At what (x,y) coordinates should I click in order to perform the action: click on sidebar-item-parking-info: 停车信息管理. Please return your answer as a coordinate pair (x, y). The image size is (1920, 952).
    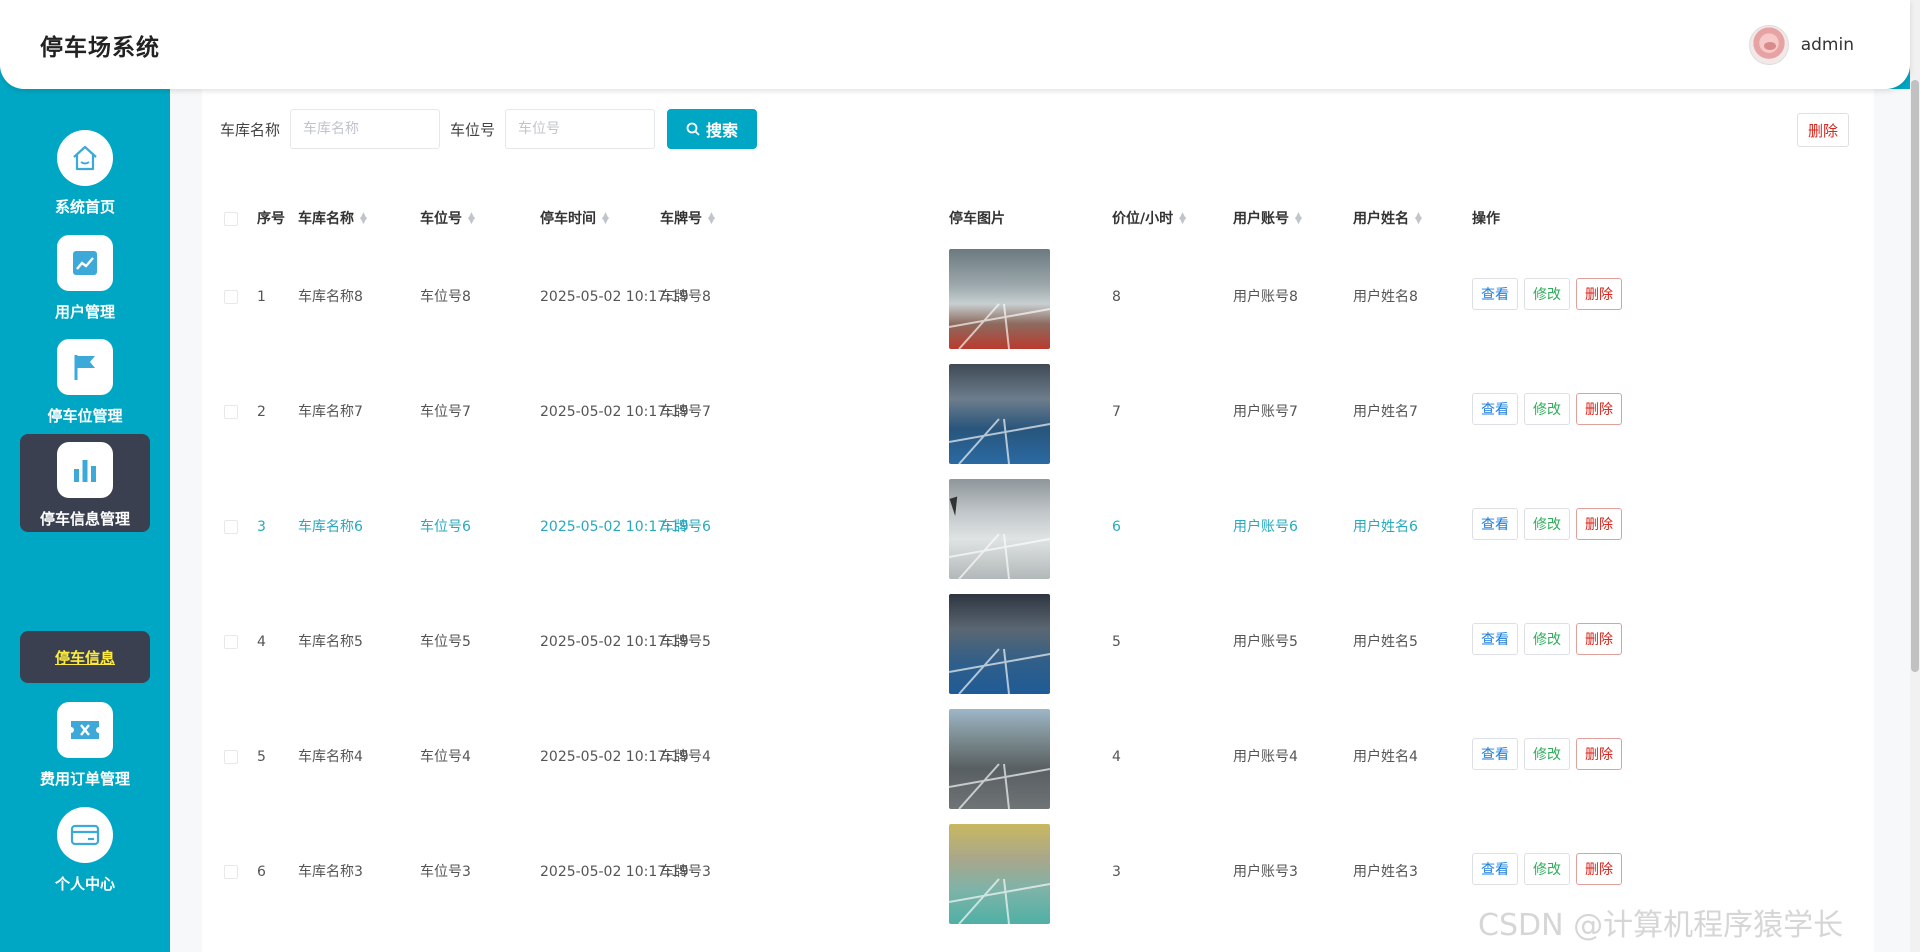
    Looking at the image, I should click on (85, 483).